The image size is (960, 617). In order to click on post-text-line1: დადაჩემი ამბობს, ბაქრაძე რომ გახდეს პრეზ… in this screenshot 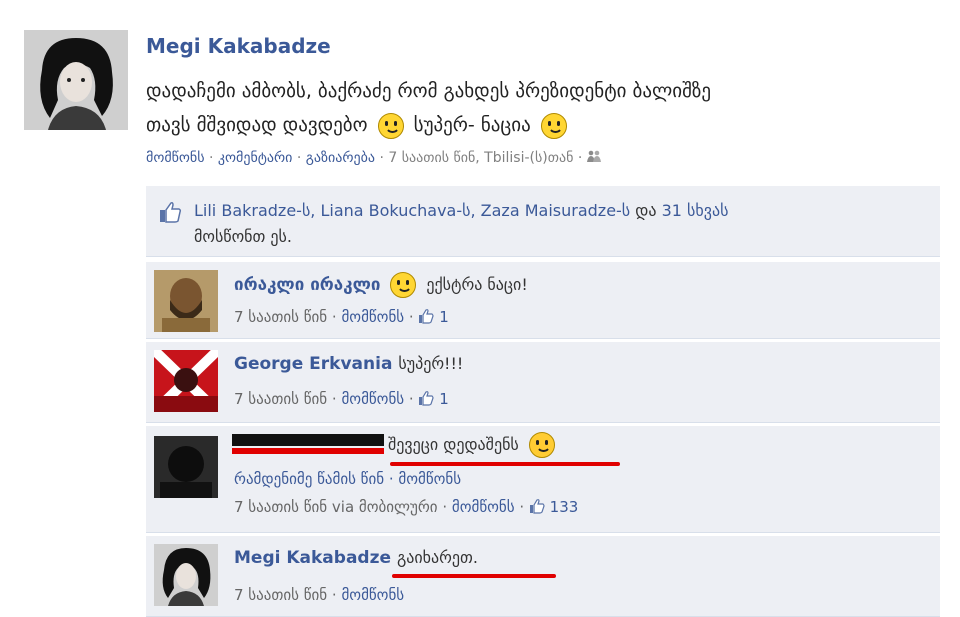, I will do `click(429, 91)`.